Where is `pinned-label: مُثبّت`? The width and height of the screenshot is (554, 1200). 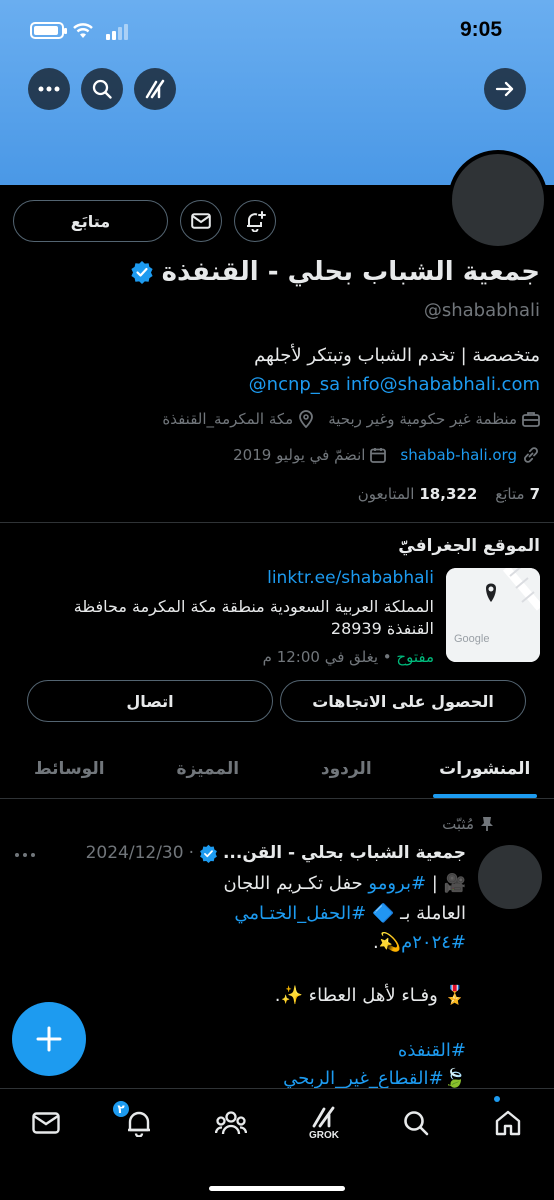 pinned-label: مُثبّت is located at coordinates (458, 824).